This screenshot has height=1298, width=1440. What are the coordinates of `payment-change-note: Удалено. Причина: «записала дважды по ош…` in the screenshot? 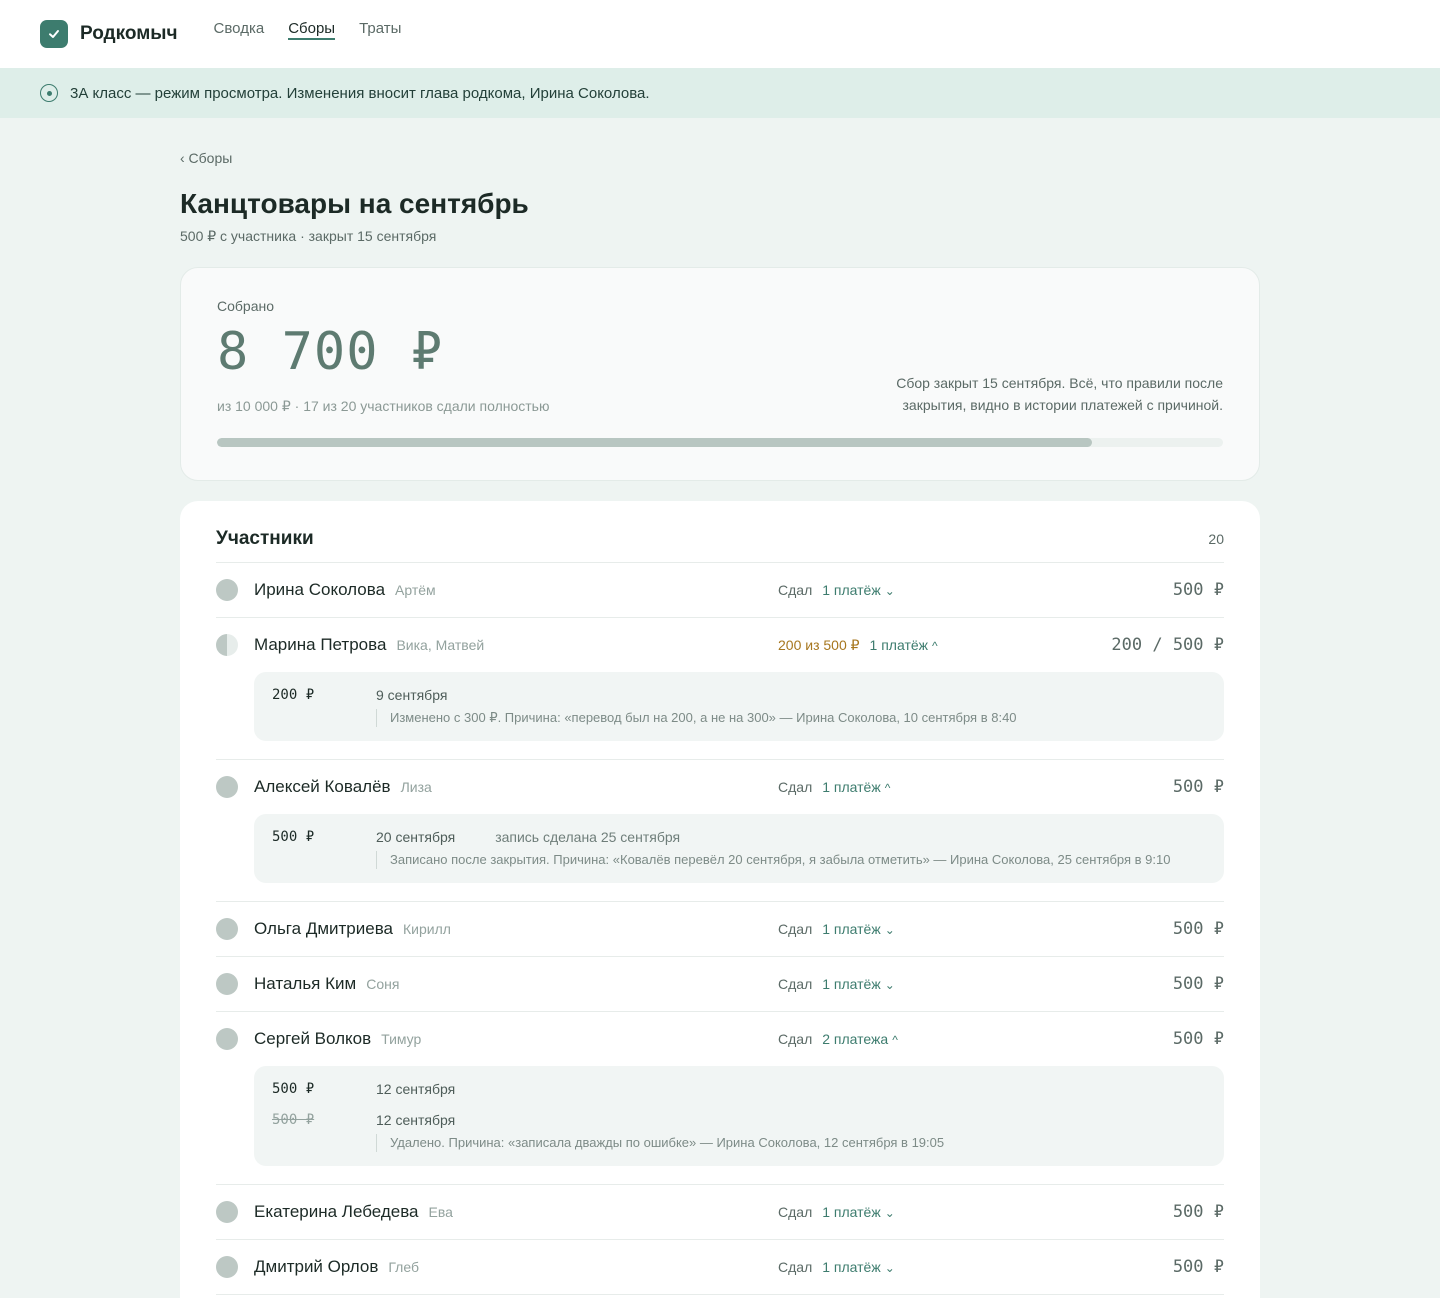 It's located at (791, 1143).